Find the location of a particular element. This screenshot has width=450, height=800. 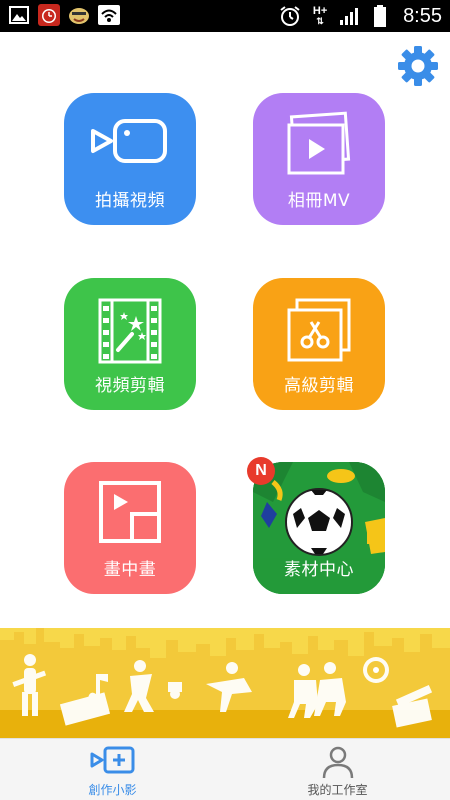

picture-in-picture-label: 畫中畫 is located at coordinates (130, 570).